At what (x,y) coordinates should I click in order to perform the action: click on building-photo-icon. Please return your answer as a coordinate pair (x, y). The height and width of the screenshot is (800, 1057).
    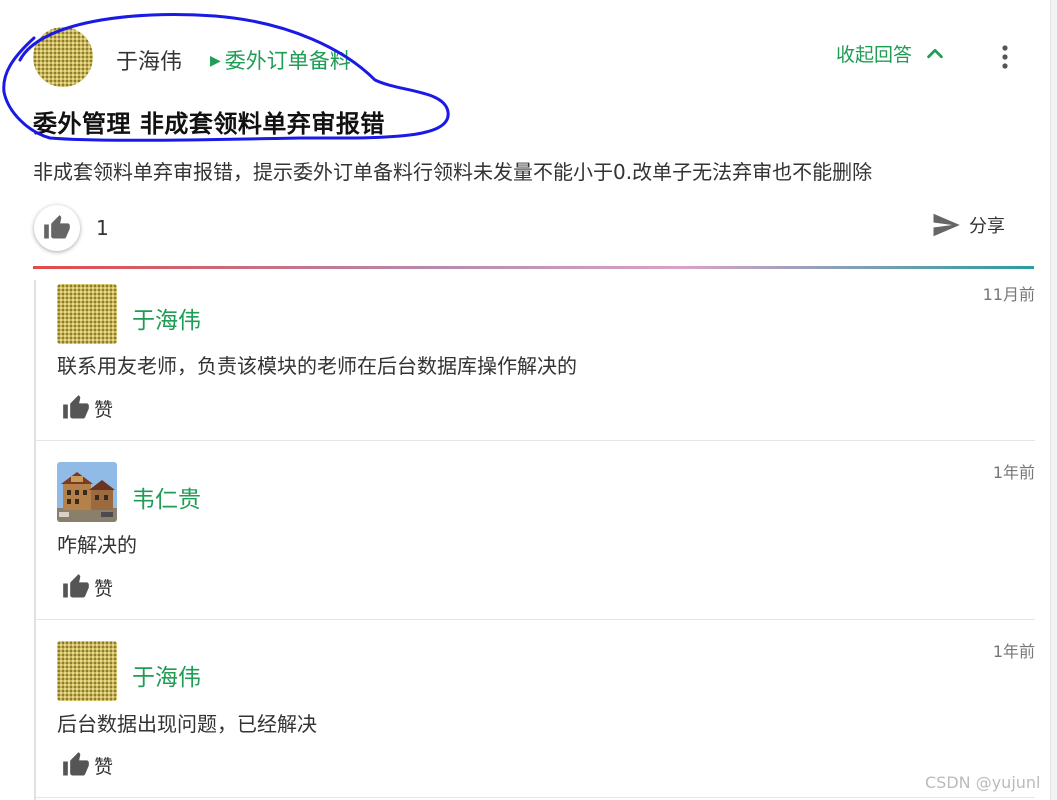
    Looking at the image, I should click on (87, 492).